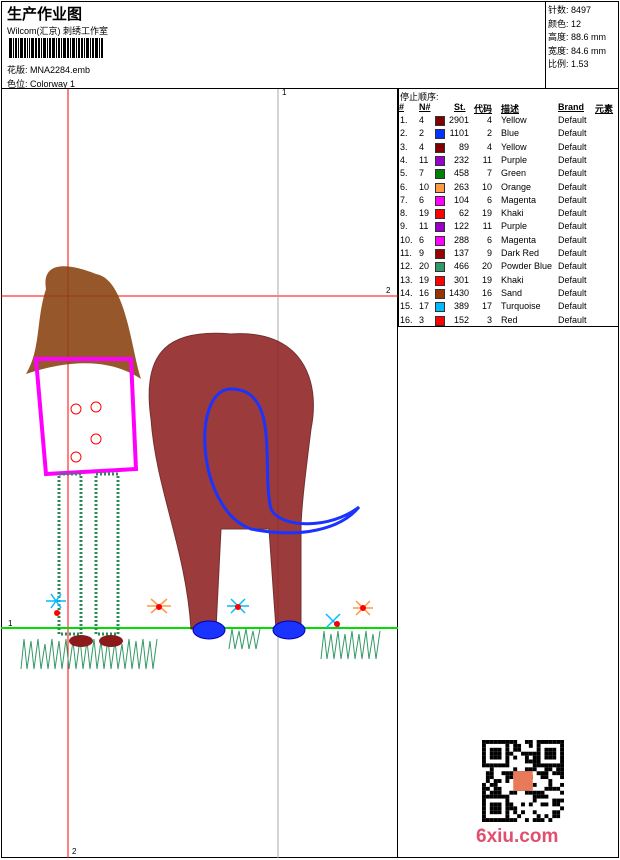 This screenshot has height=860, width=620. Describe the element at coordinates (404, 186) in the screenshot. I see `row-index: 6.` at that location.